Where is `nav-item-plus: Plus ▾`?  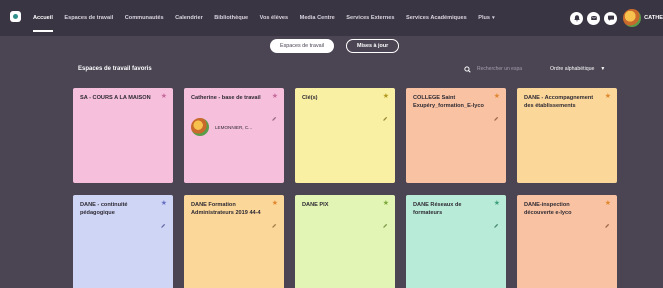
nav-item-plus: Plus ▾ is located at coordinates (486, 18).